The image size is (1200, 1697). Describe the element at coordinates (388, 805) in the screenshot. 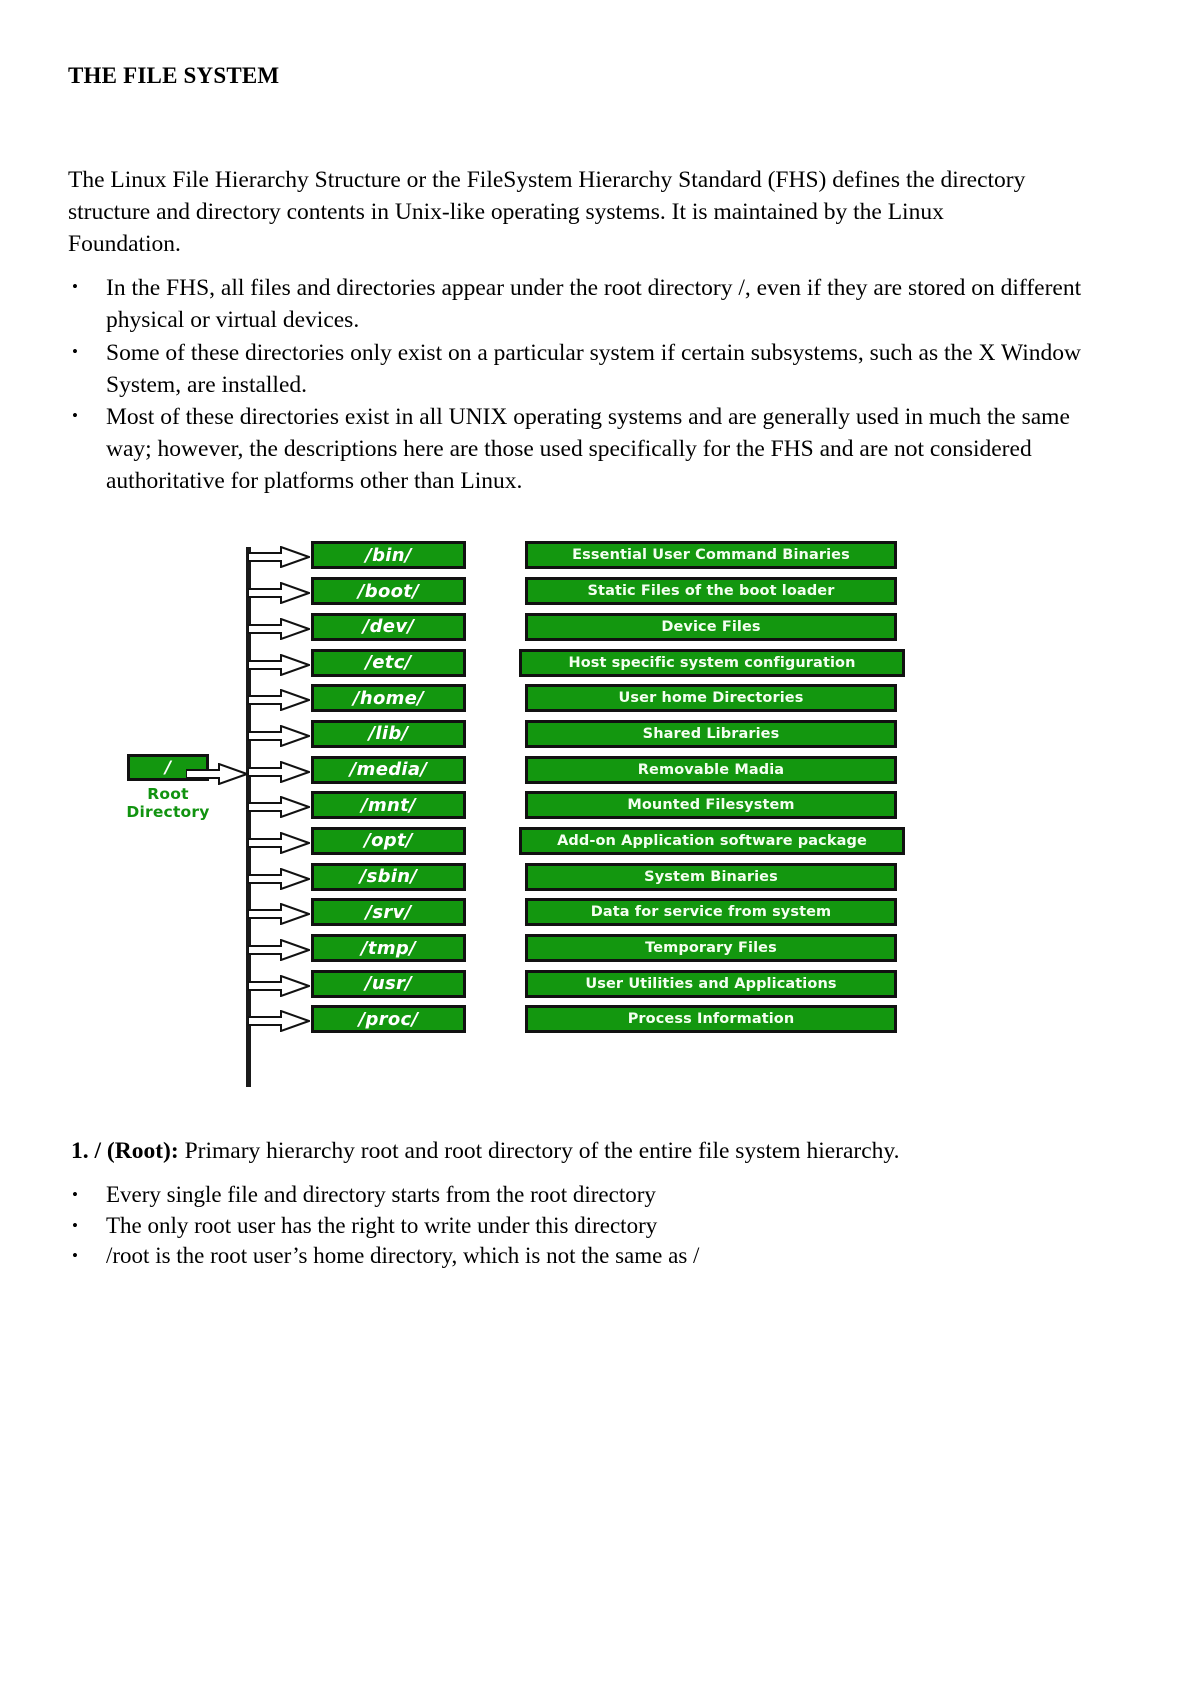

I see `directory-box: /mnt/` at that location.